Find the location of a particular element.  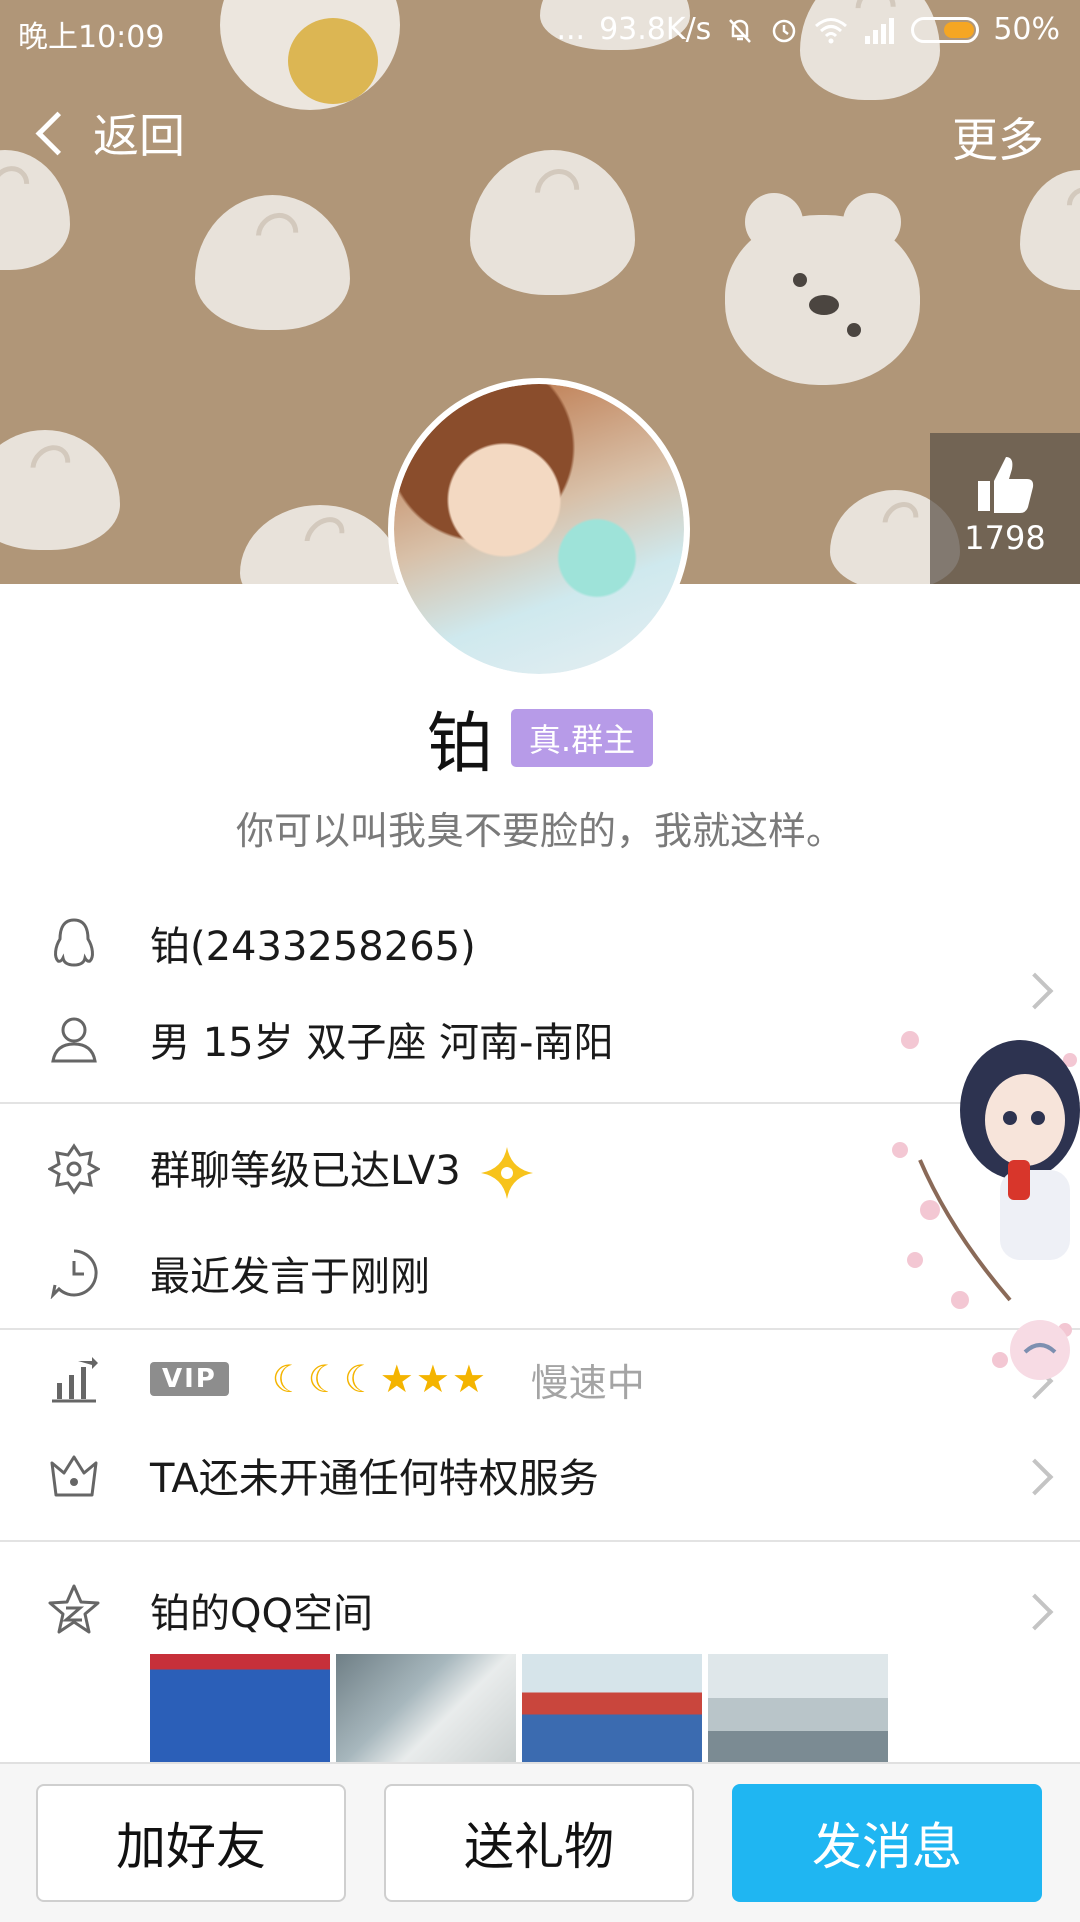

profile-signature: 你可以叫我臭不要脸的，我就这样。 is located at coordinates (539, 831).